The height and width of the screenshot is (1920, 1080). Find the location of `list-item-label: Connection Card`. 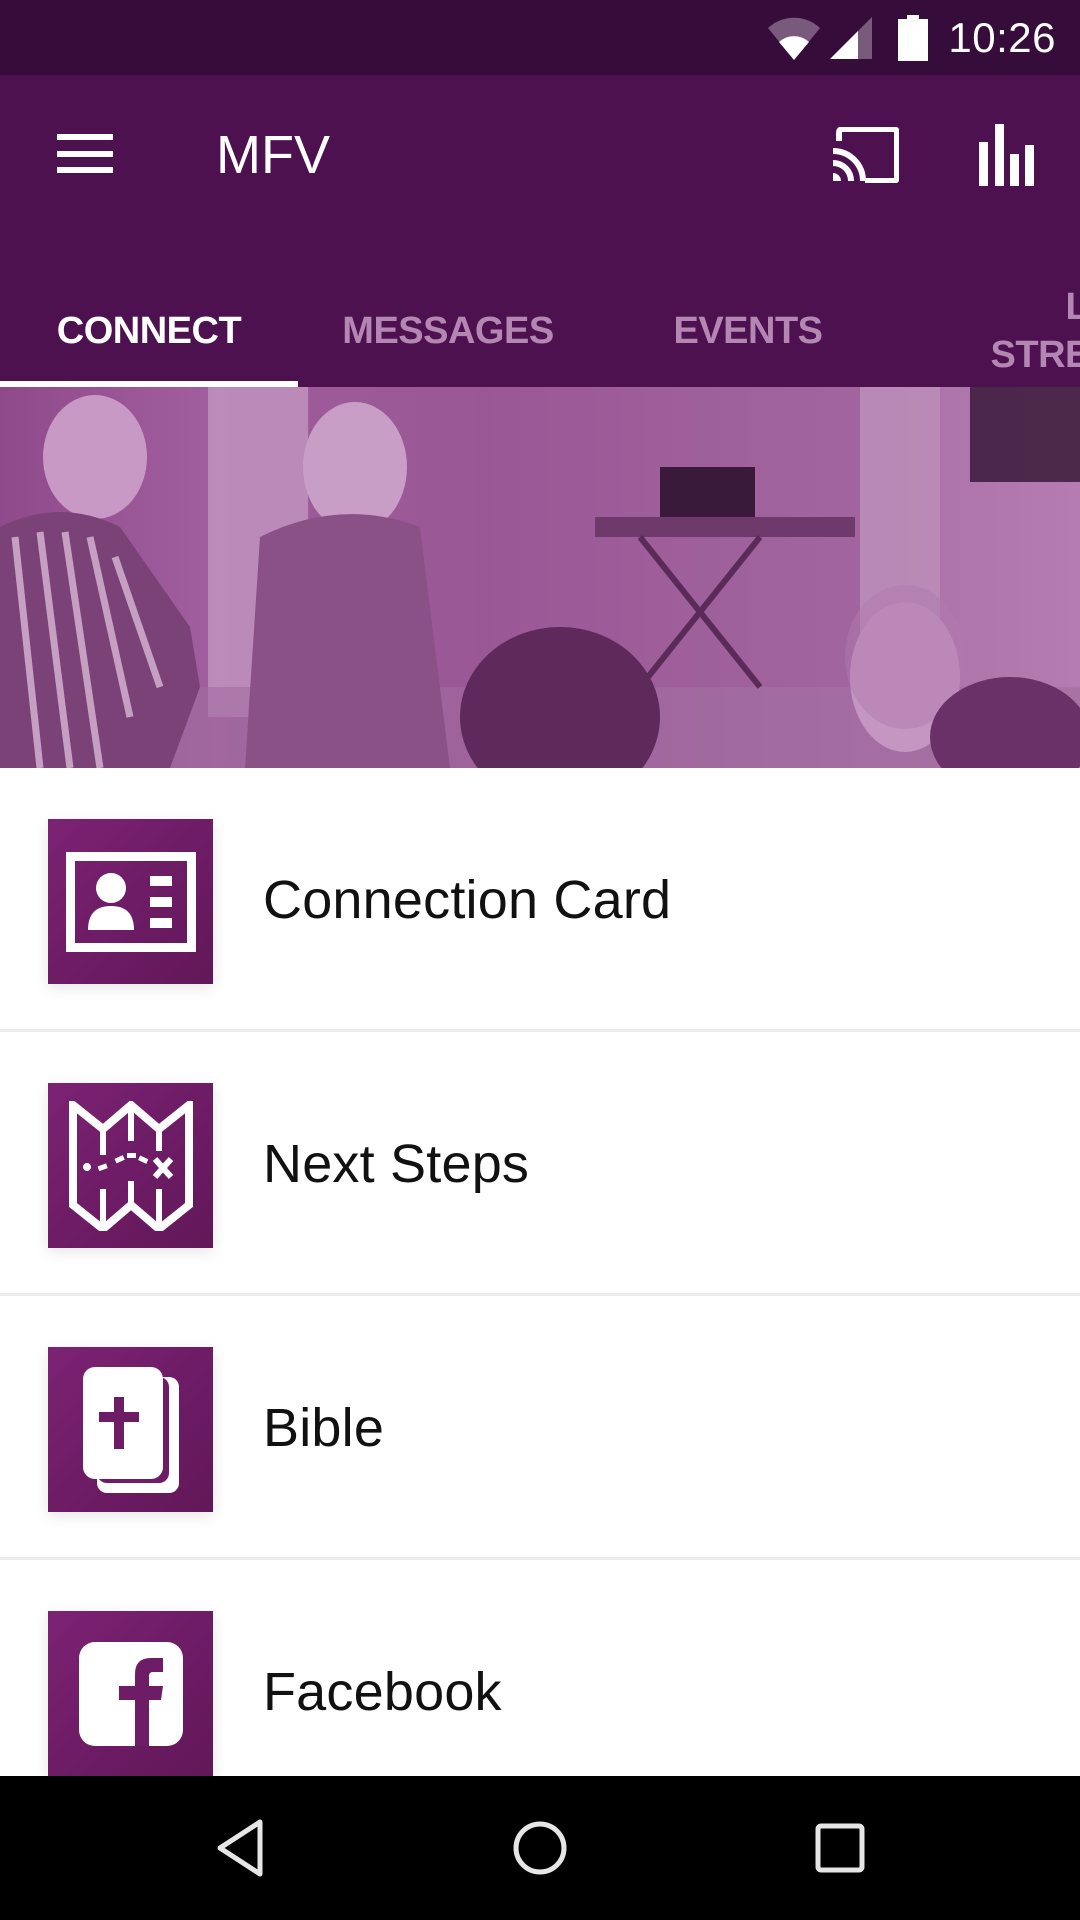

list-item-label: Connection Card is located at coordinates (467, 900).